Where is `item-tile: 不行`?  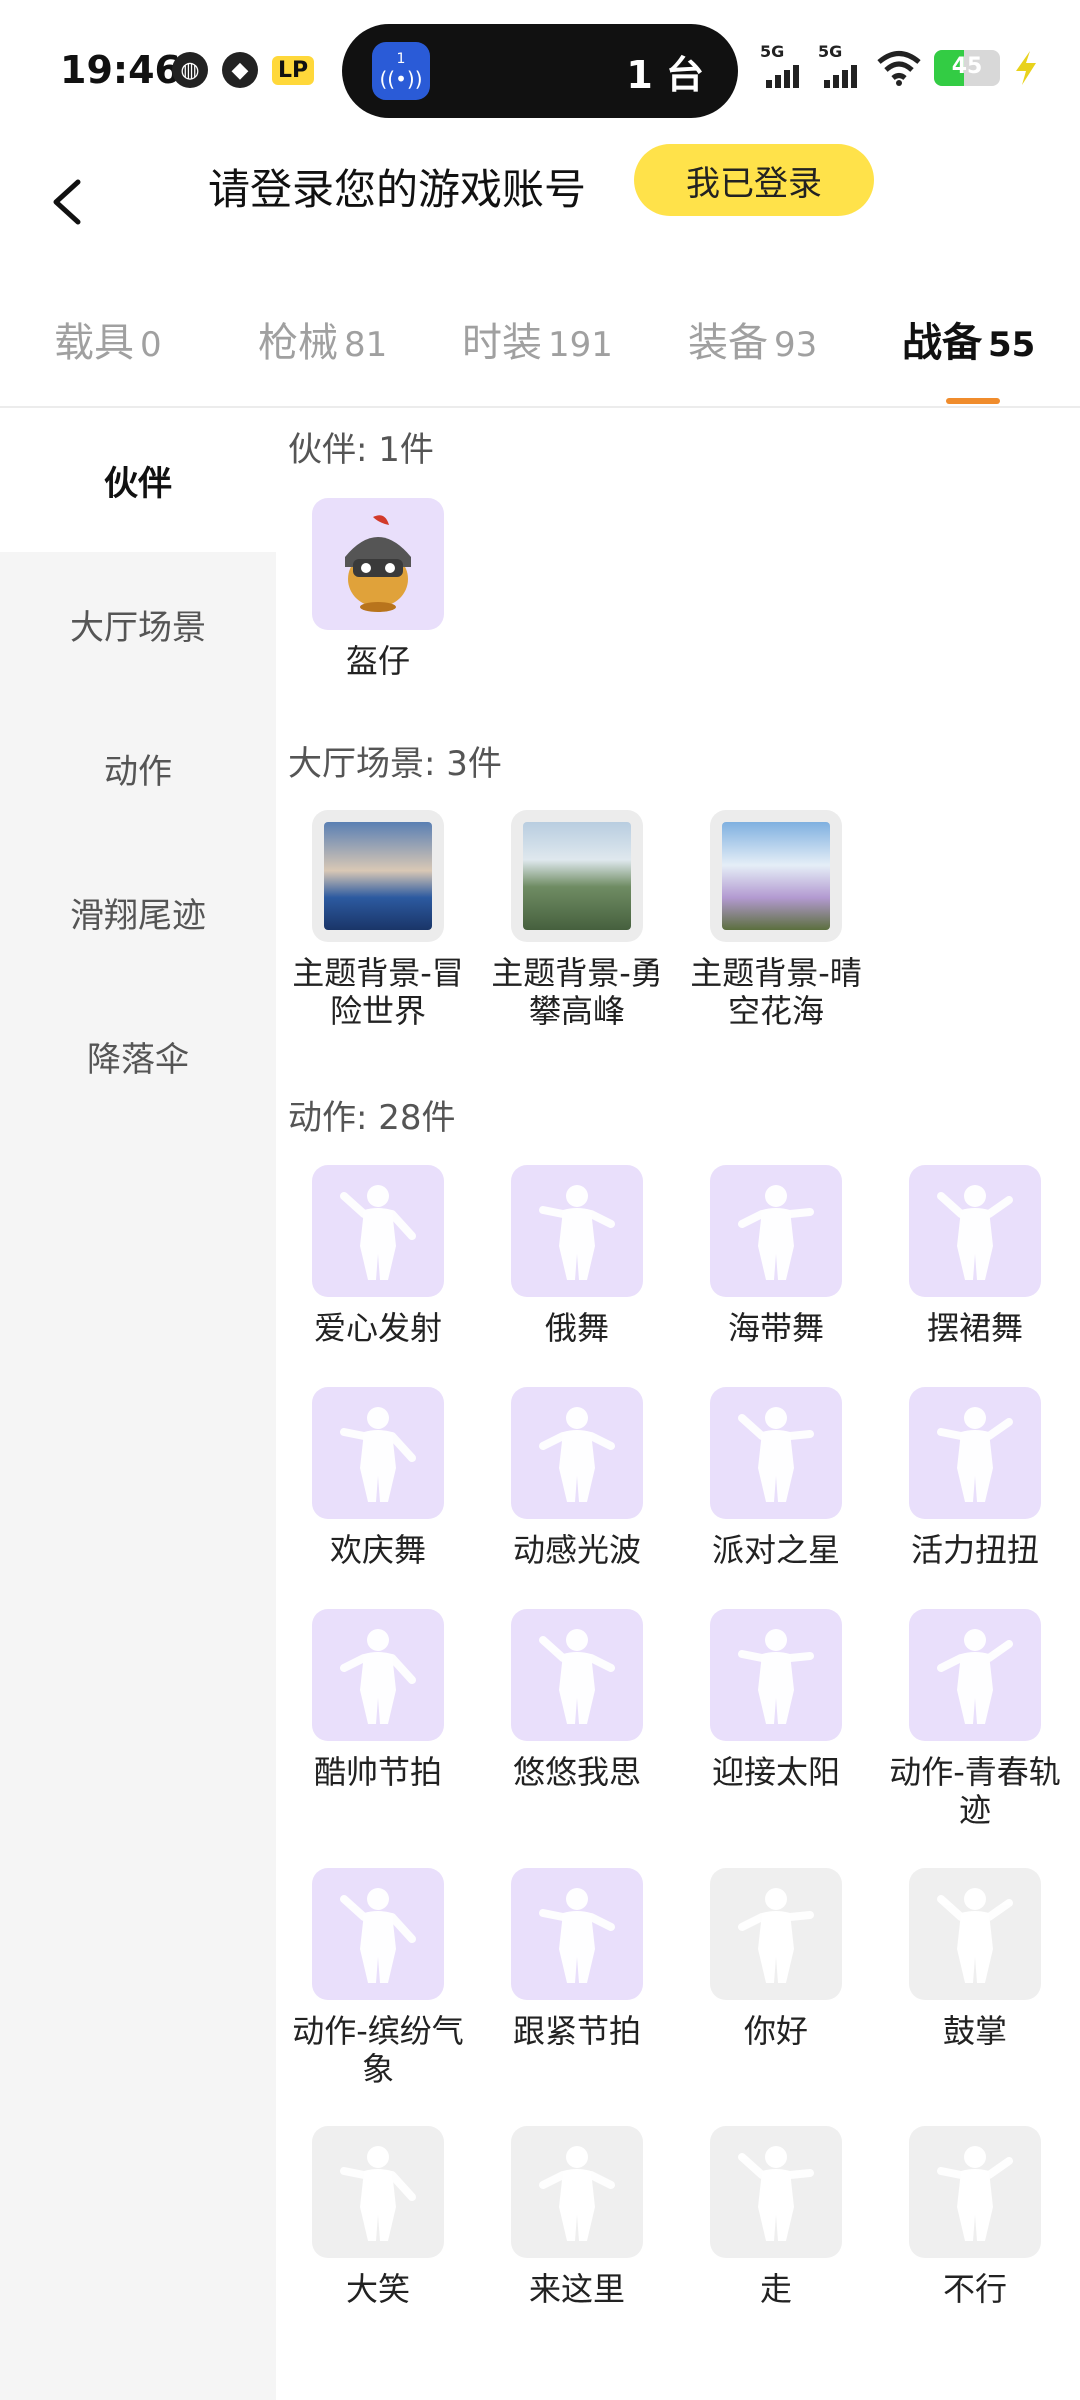 item-tile: 不行 is located at coordinates (975, 2217).